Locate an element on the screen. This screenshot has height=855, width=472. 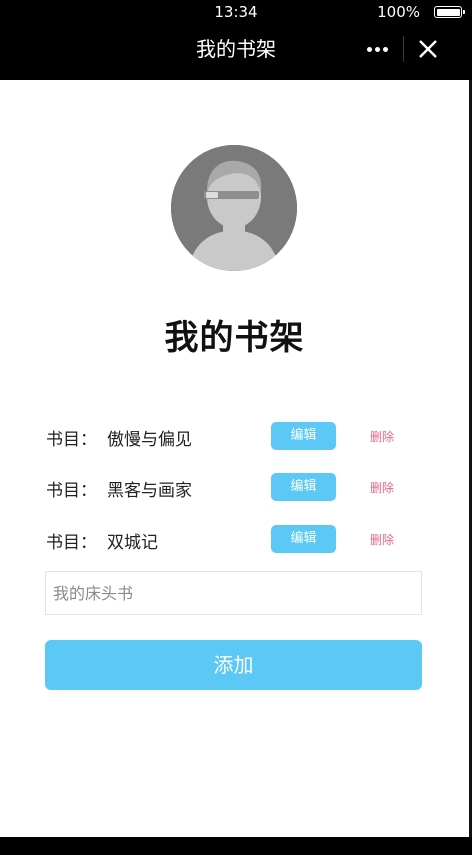
nav-bar: 我的书架 is located at coordinates (236, 51).